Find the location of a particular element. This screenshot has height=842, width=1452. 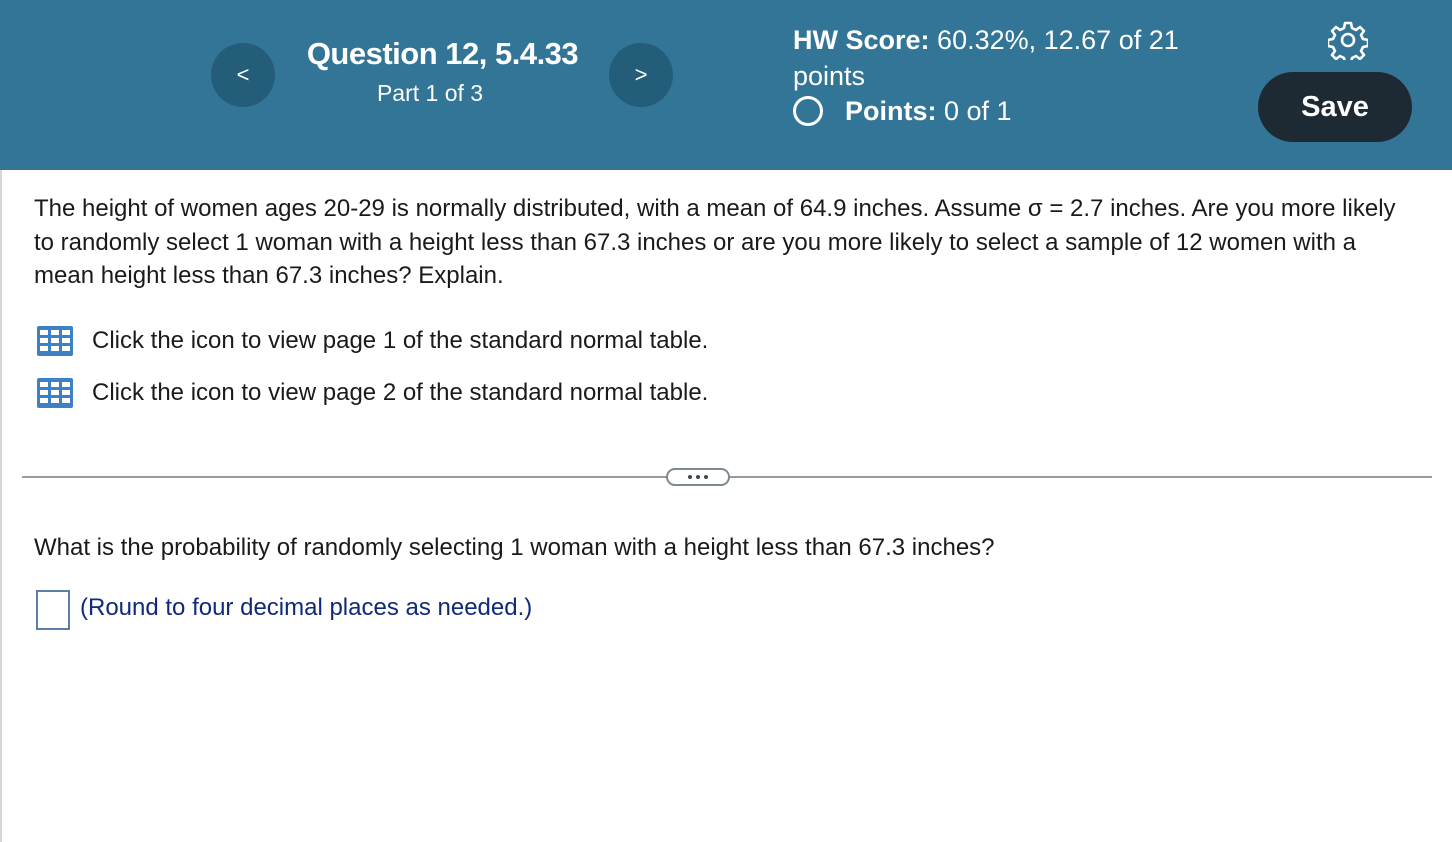

left-border is located at coordinates (1, 506).